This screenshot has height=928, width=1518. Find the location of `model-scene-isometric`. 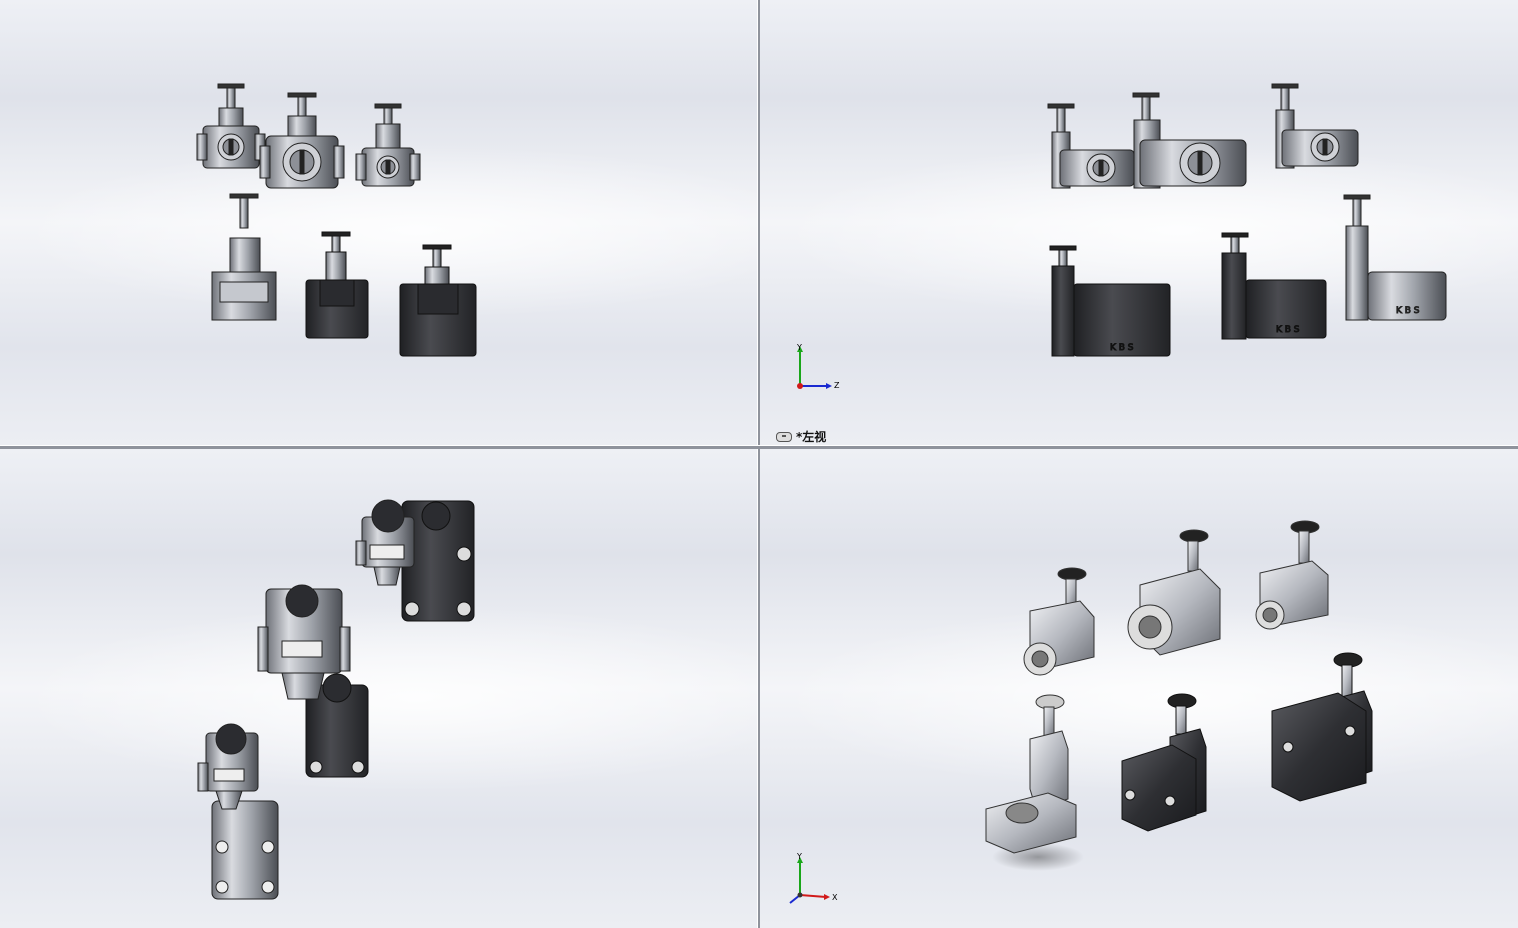

model-scene-isometric is located at coordinates (1179, 695).